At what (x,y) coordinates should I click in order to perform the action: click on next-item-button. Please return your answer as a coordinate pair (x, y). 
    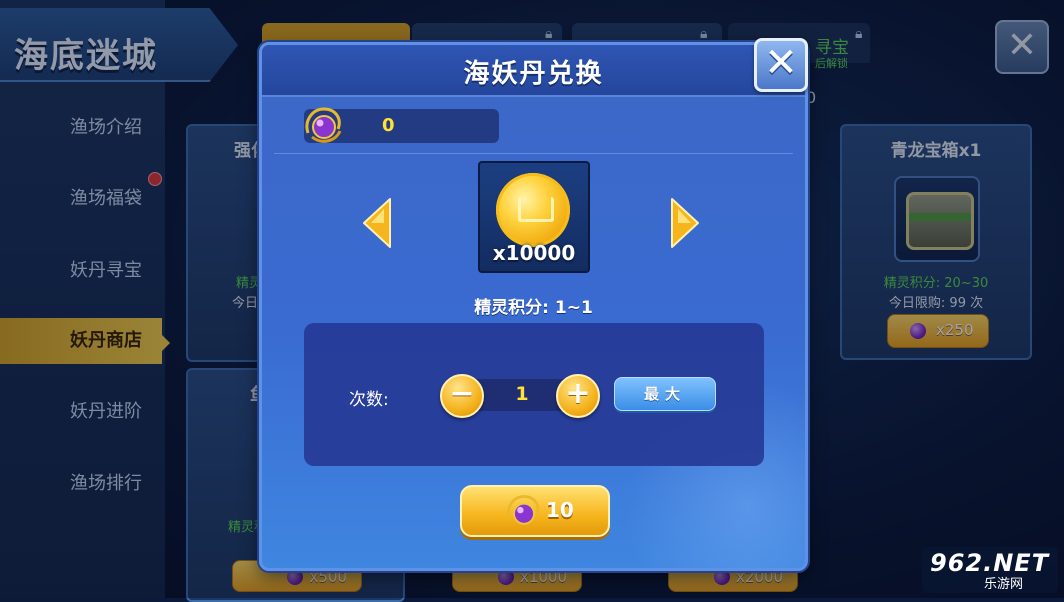
    Looking at the image, I should click on (685, 223).